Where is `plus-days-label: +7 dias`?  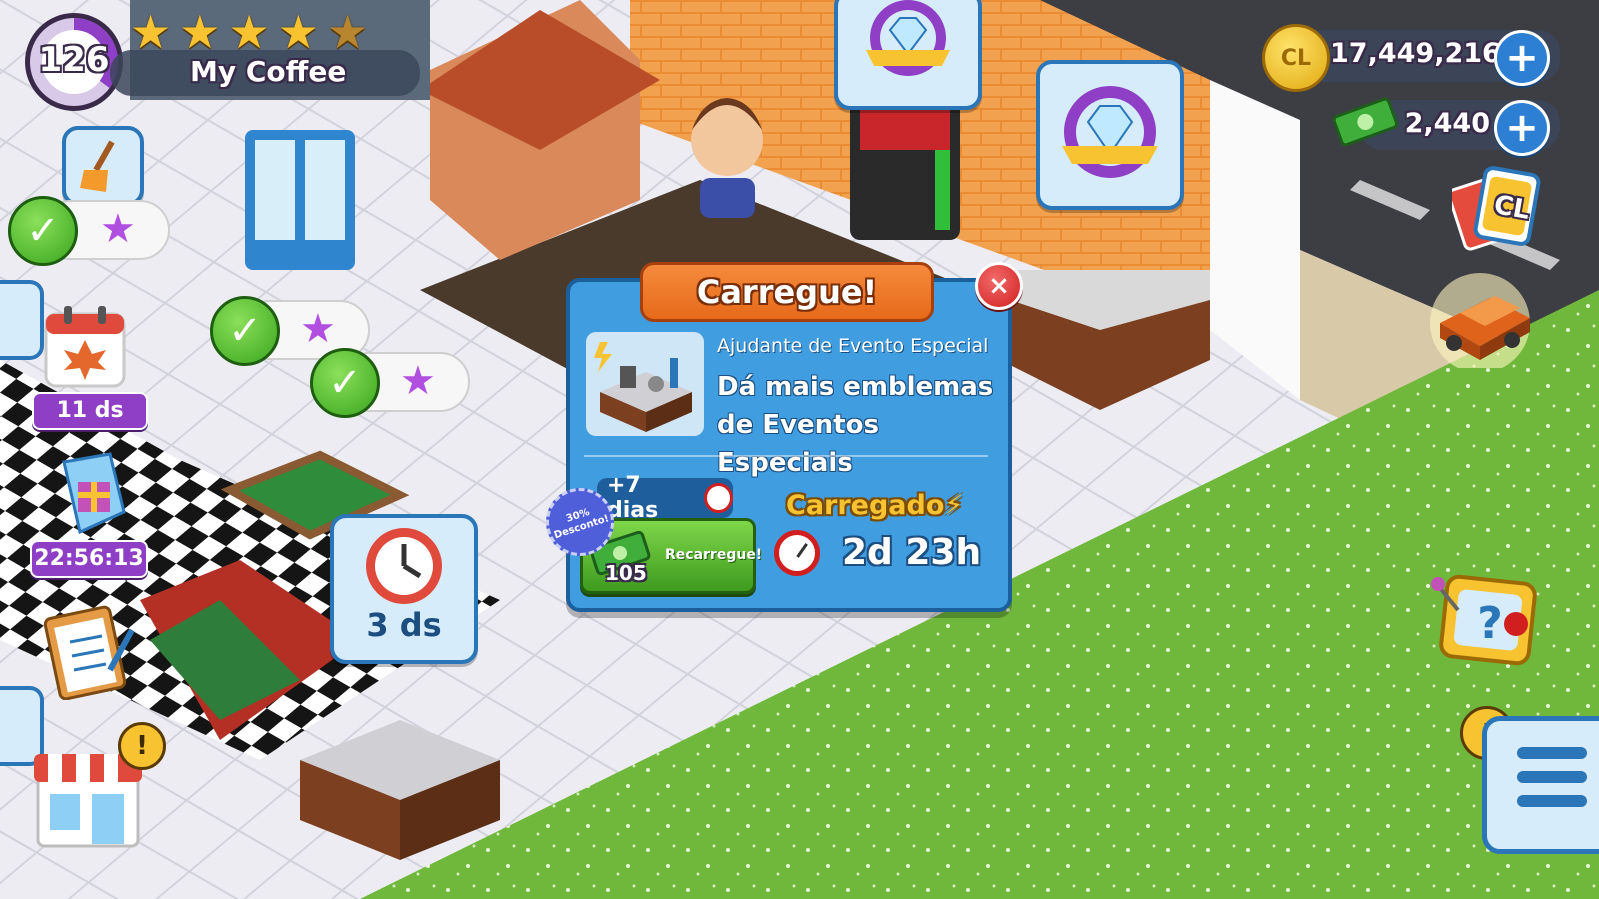 plus-days-label: +7 dias is located at coordinates (665, 498).